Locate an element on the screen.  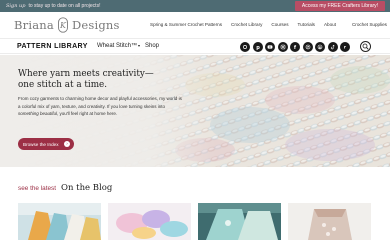
nav-crochet-library: Crochet Library is located at coordinates (246, 24).